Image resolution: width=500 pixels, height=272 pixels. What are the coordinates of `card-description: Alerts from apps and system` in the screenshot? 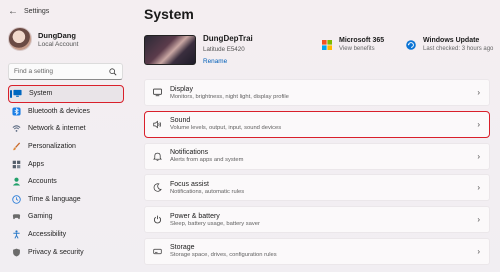 It's located at (207, 160).